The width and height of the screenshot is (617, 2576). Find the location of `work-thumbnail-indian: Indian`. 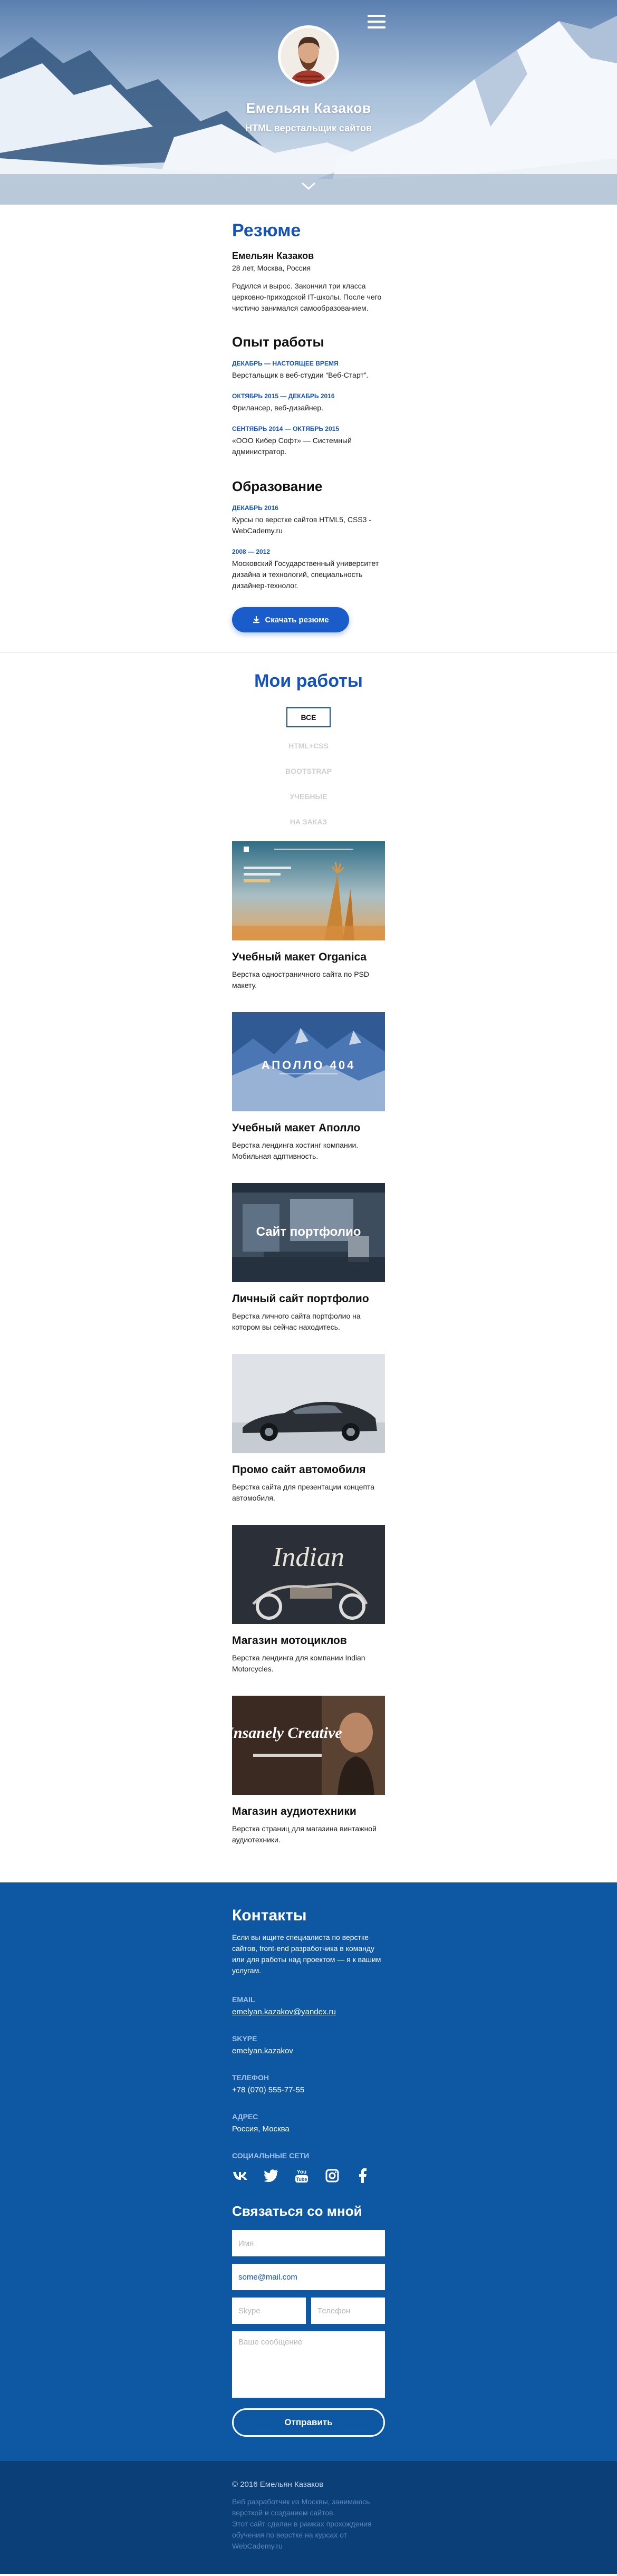

work-thumbnail-indian: Indian is located at coordinates (308, 1575).